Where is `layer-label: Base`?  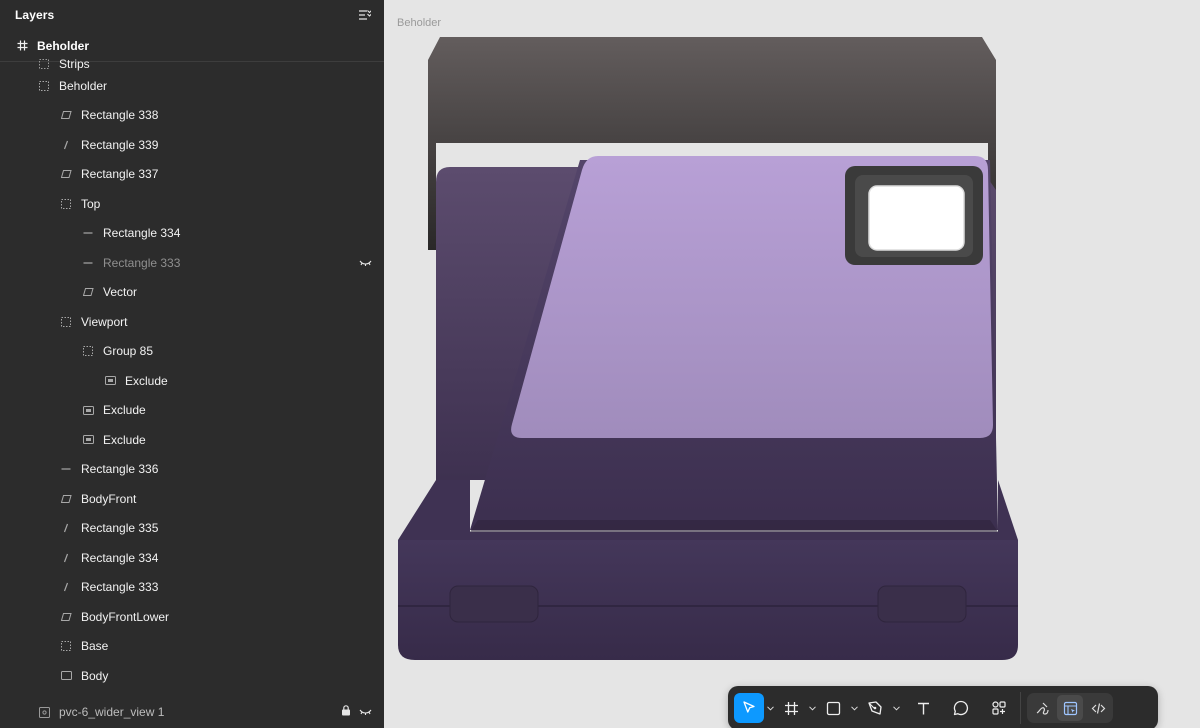 layer-label: Base is located at coordinates (95, 646).